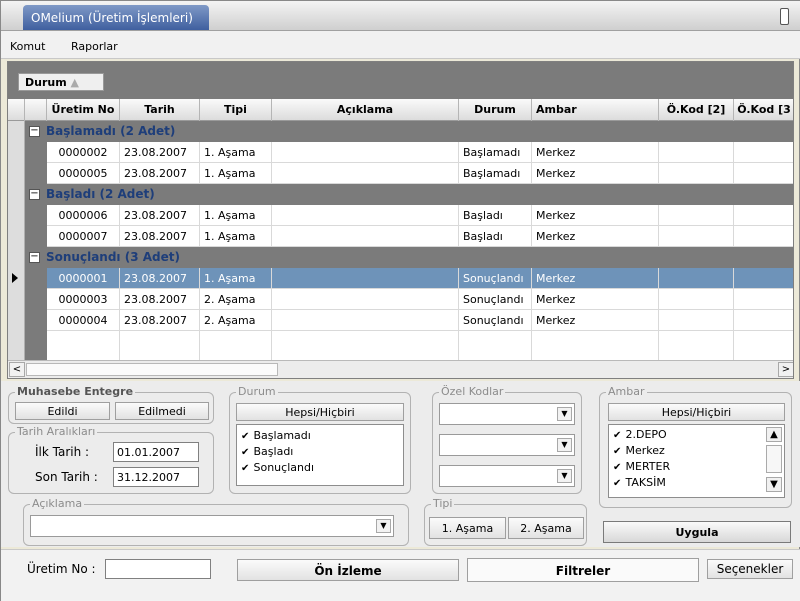 The image size is (800, 601). What do you see at coordinates (696, 215) in the screenshot?
I see `cell-okod2` at bounding box center [696, 215].